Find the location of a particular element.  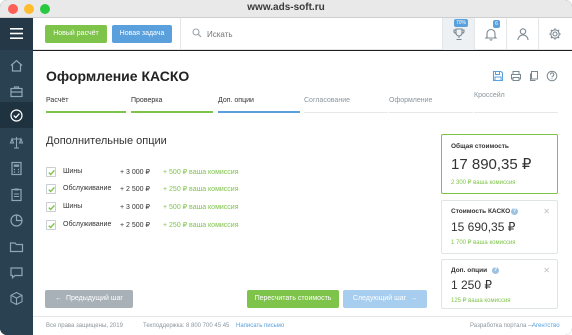

sidebar-item-portfolio is located at coordinates (16, 91).